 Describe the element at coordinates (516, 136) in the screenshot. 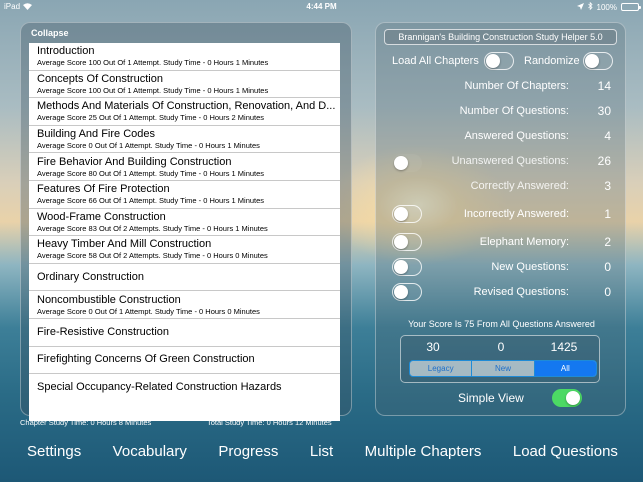

I see `stat-label-answered: Answered Questions:` at that location.